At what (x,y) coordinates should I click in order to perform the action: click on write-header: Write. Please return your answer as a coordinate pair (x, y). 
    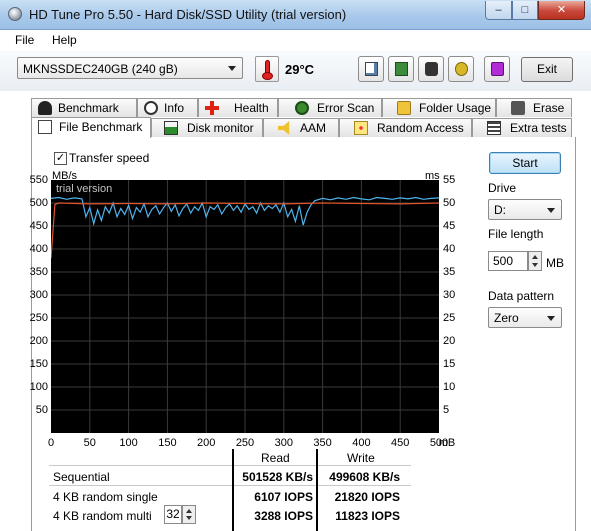
    Looking at the image, I should click on (361, 458).